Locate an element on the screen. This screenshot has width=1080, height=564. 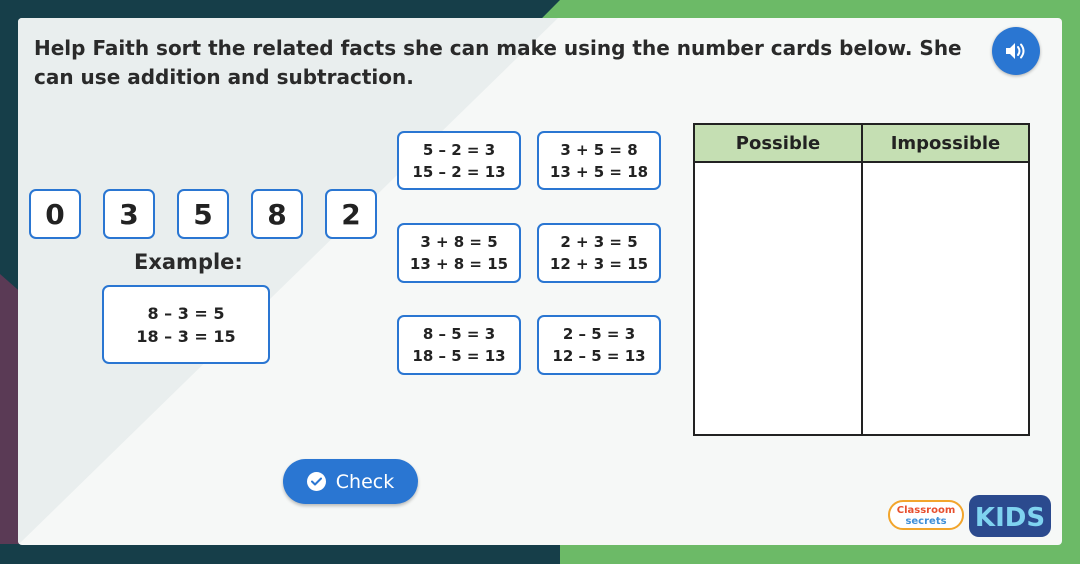
fact-line: 12 – 5 = 13 is located at coordinates (599, 356).